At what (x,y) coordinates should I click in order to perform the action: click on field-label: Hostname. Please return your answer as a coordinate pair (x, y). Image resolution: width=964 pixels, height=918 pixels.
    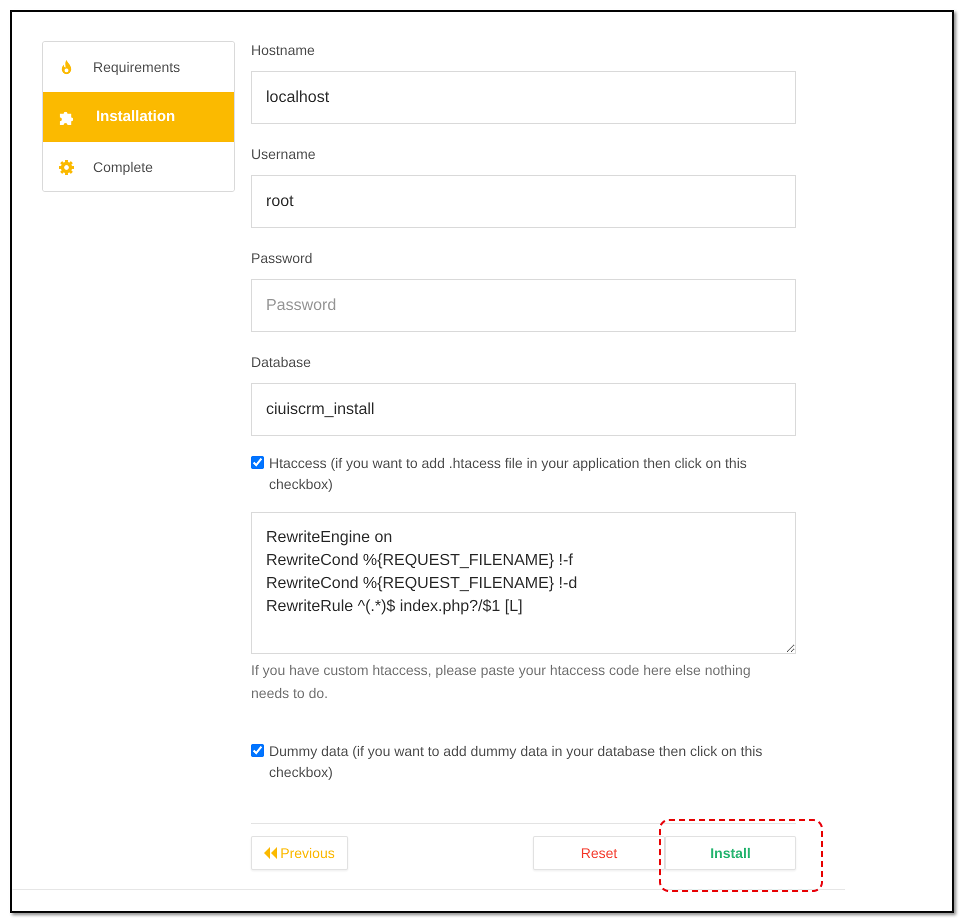
    Looking at the image, I should click on (283, 50).